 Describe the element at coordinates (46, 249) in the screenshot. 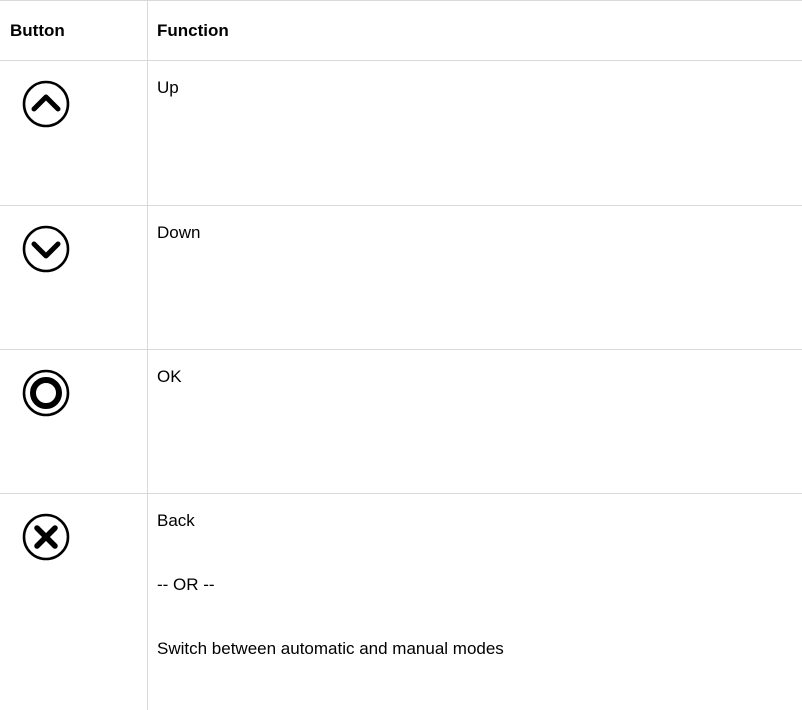

I see `down-chevron-circle-icon` at that location.